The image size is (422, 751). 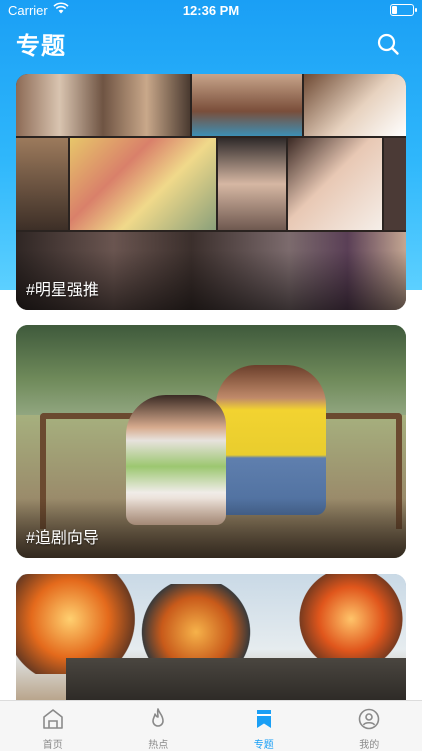 What do you see at coordinates (369, 743) in the screenshot?
I see `tab-label: 我的` at bounding box center [369, 743].